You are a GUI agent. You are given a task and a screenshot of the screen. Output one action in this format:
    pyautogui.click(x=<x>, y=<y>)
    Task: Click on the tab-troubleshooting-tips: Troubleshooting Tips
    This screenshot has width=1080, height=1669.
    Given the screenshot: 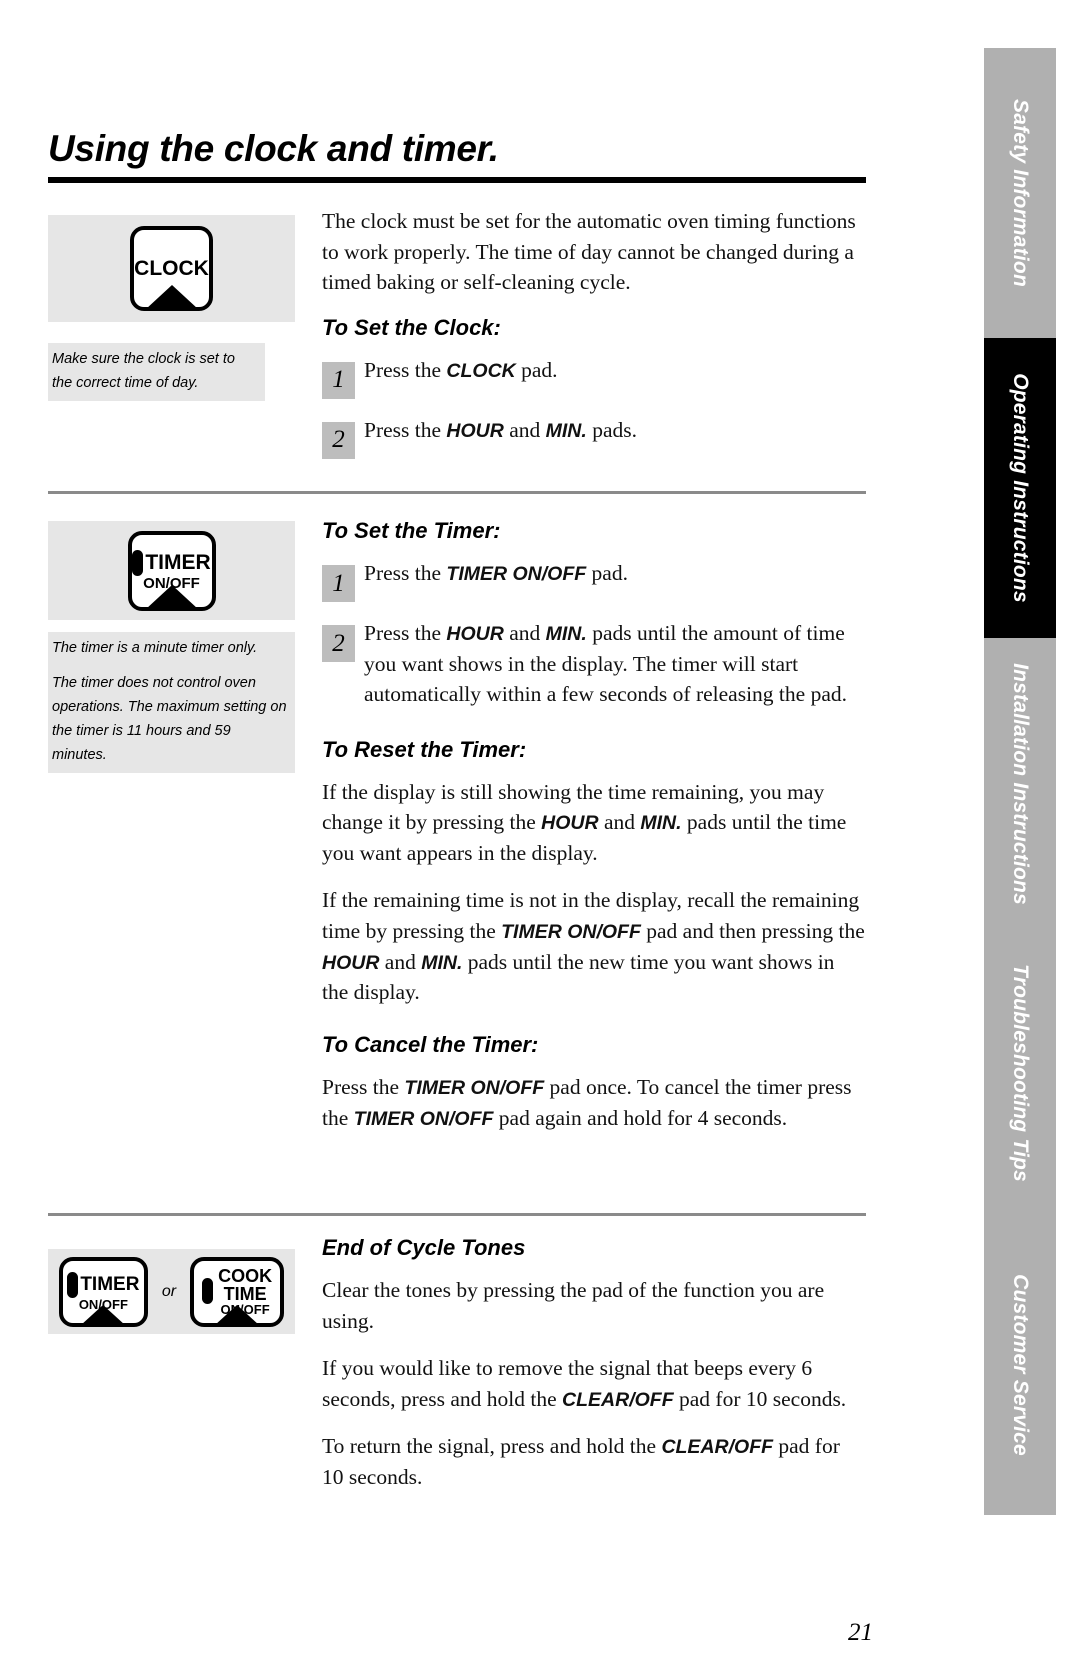 What is the action you would take?
    pyautogui.click(x=1020, y=1072)
    